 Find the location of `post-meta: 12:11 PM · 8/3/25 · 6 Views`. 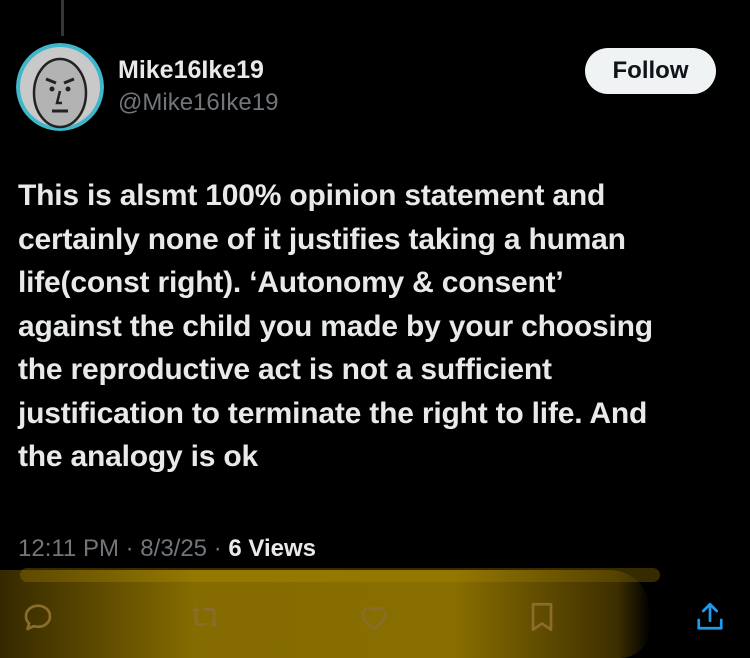

post-meta: 12:11 PM · 8/3/25 · 6 Views is located at coordinates (167, 549).